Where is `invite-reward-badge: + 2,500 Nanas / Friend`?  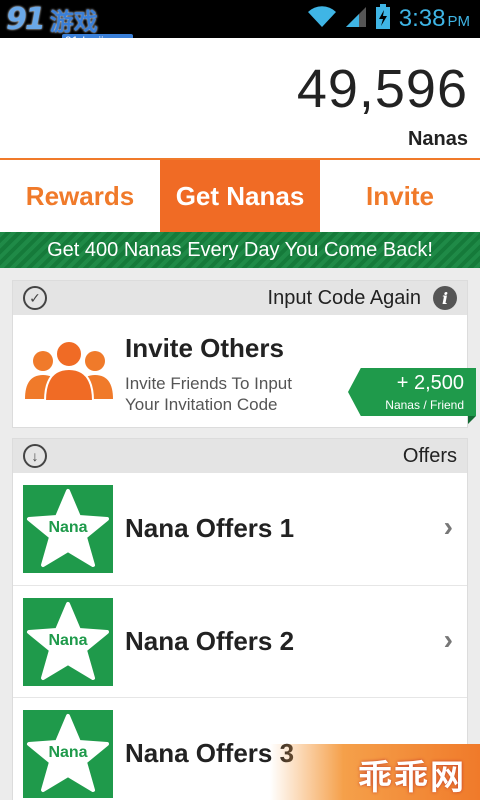
invite-reward-badge: + 2,500 Nanas / Friend is located at coordinates (412, 392).